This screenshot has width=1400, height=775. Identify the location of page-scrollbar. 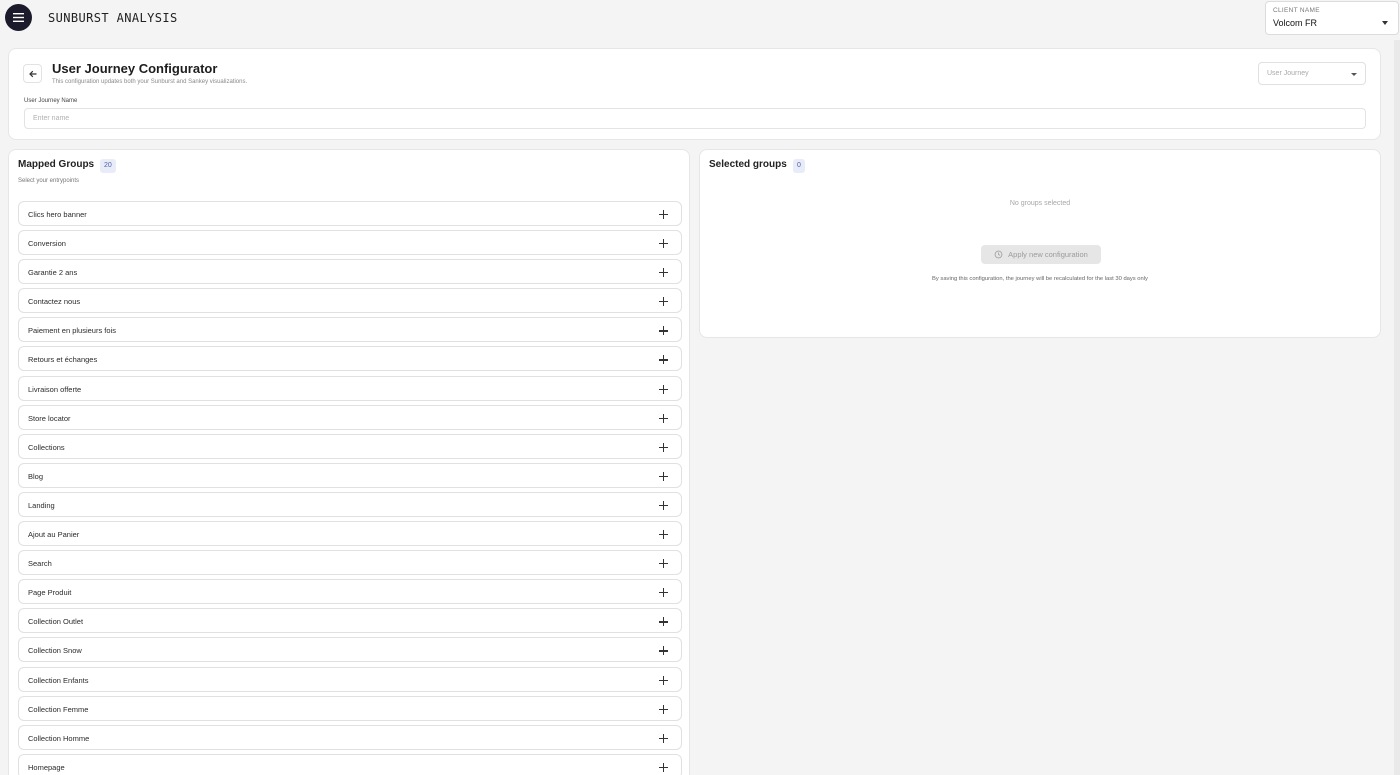
(1397, 407).